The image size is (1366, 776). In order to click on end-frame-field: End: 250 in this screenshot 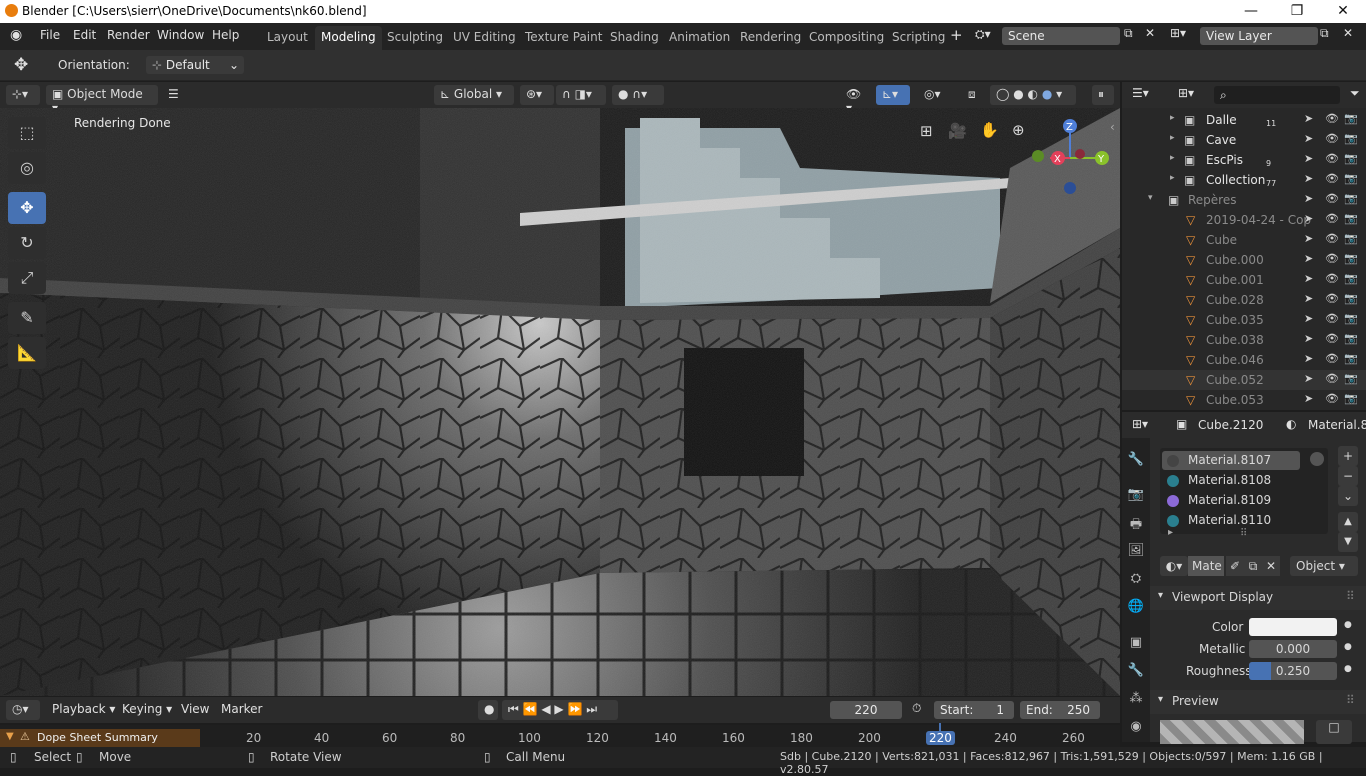, I will do `click(1060, 710)`.